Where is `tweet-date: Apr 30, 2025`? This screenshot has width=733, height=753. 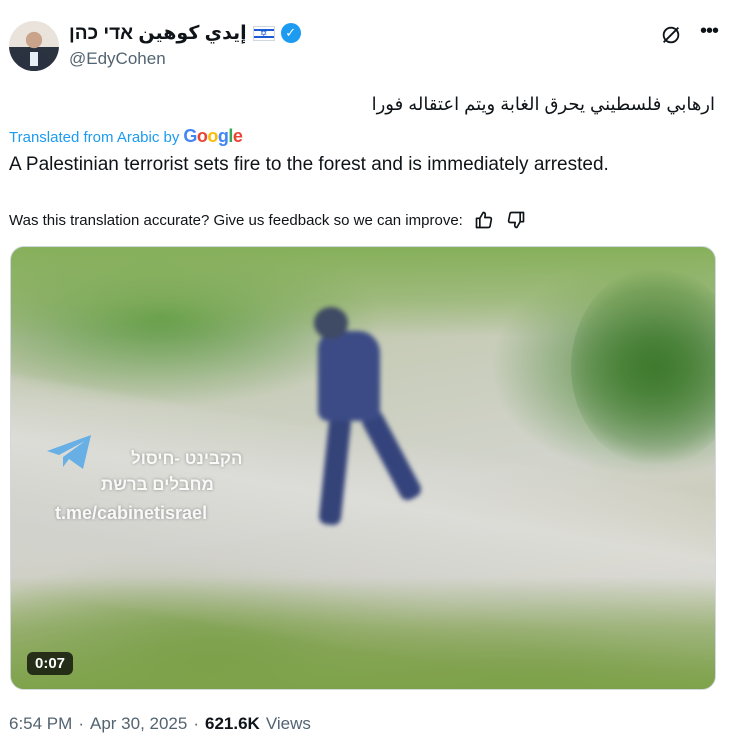 tweet-date: Apr 30, 2025 is located at coordinates (138, 724).